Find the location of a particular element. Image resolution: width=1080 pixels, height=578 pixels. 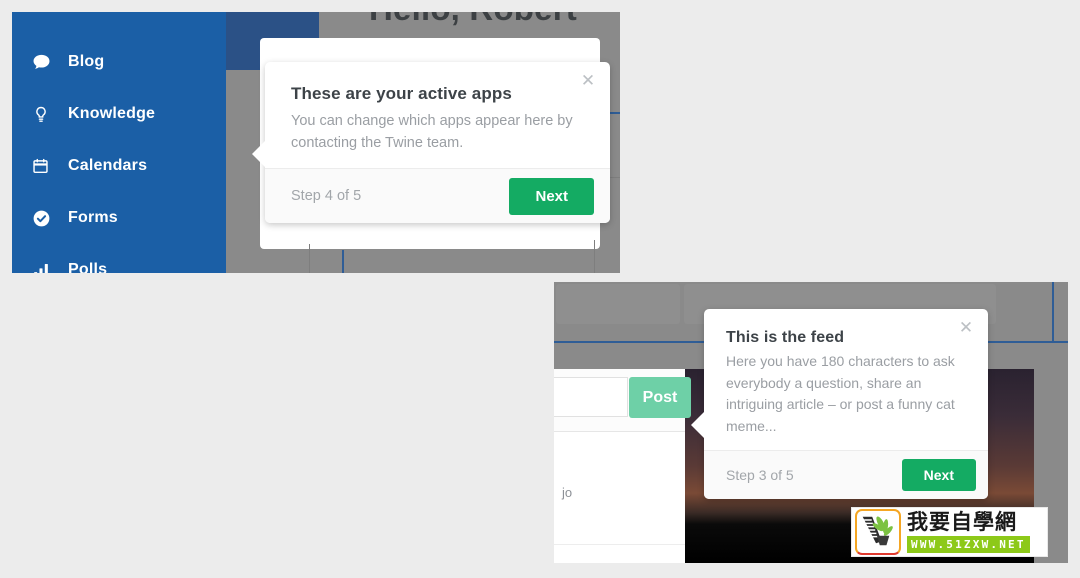

lightbulb-icon is located at coordinates (50, 114).